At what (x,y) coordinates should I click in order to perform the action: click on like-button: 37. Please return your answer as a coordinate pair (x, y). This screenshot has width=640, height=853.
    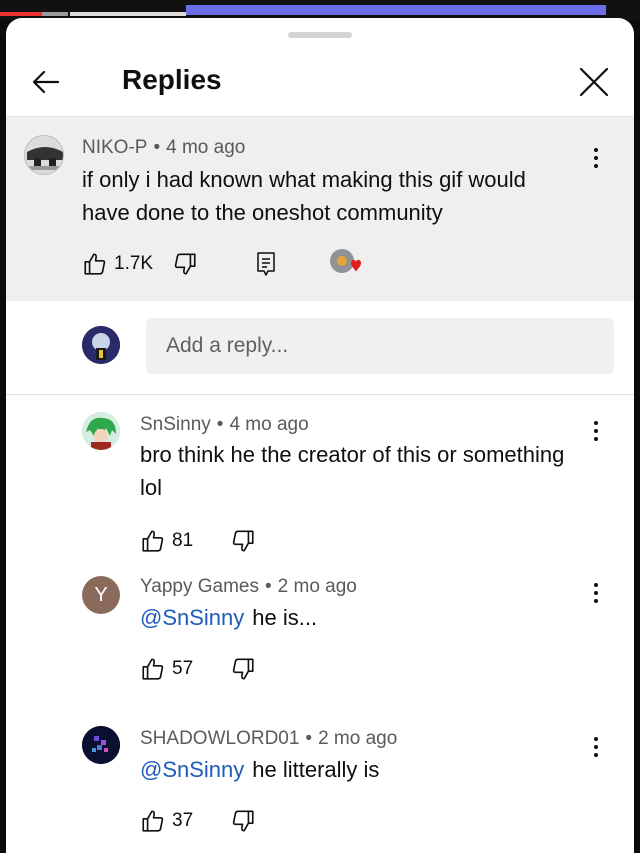
    Looking at the image, I should click on (166, 821).